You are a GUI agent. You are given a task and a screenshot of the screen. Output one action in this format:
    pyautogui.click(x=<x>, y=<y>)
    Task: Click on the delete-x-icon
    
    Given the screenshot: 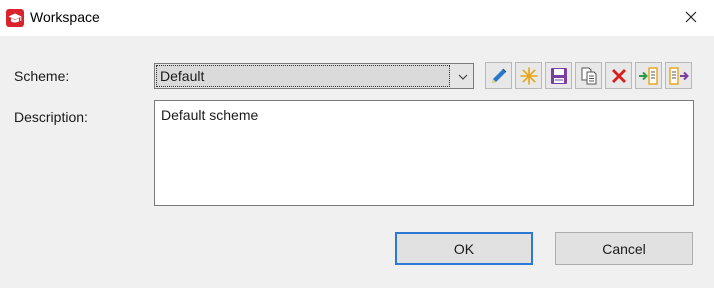 What is the action you would take?
    pyautogui.click(x=619, y=76)
    